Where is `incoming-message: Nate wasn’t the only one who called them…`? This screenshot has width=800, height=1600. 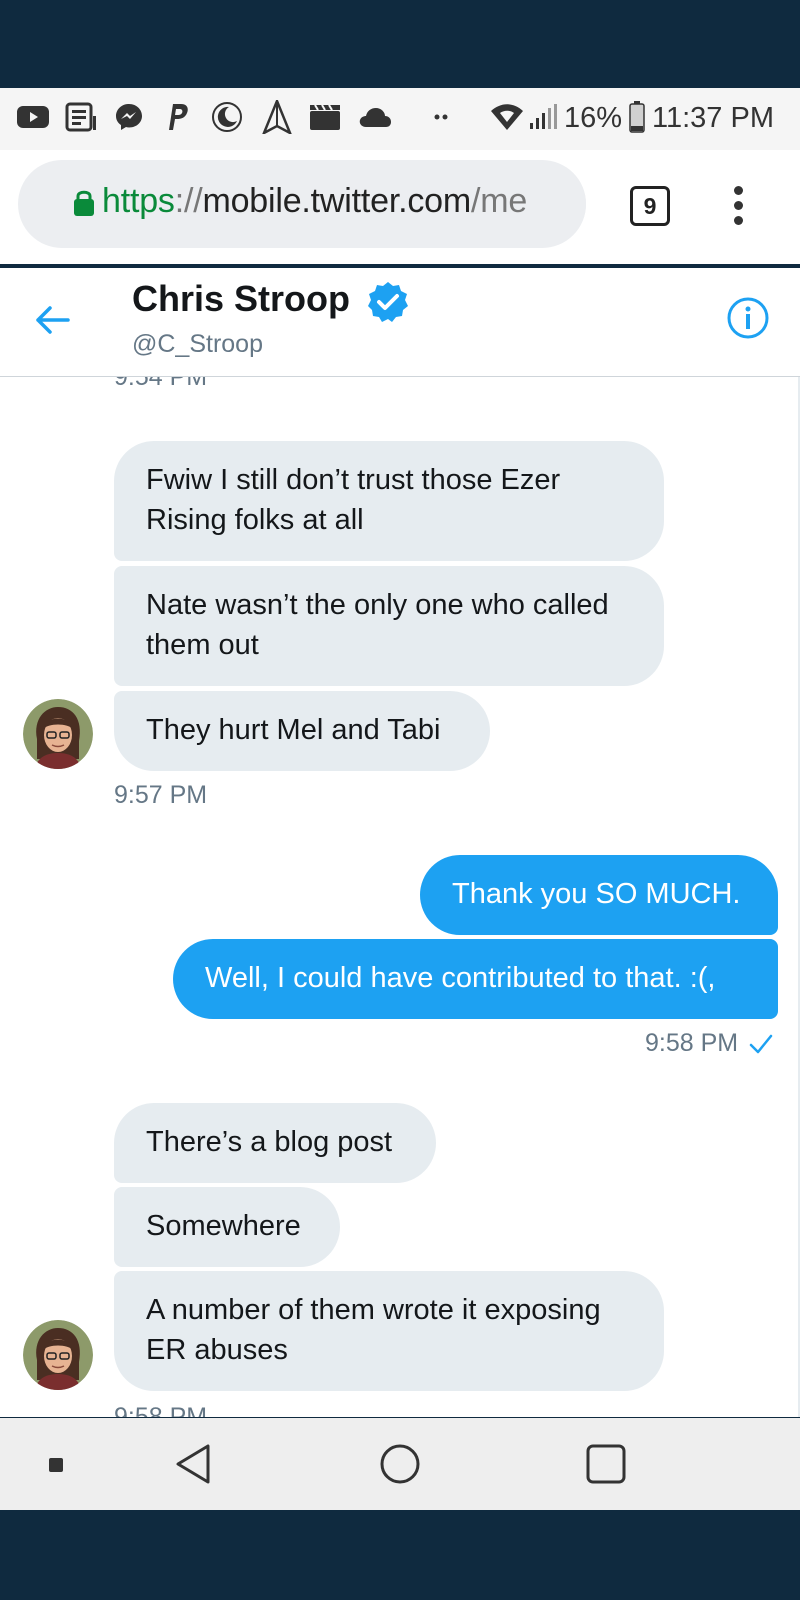 incoming-message: Nate wasn’t the only one who called them… is located at coordinates (389, 626).